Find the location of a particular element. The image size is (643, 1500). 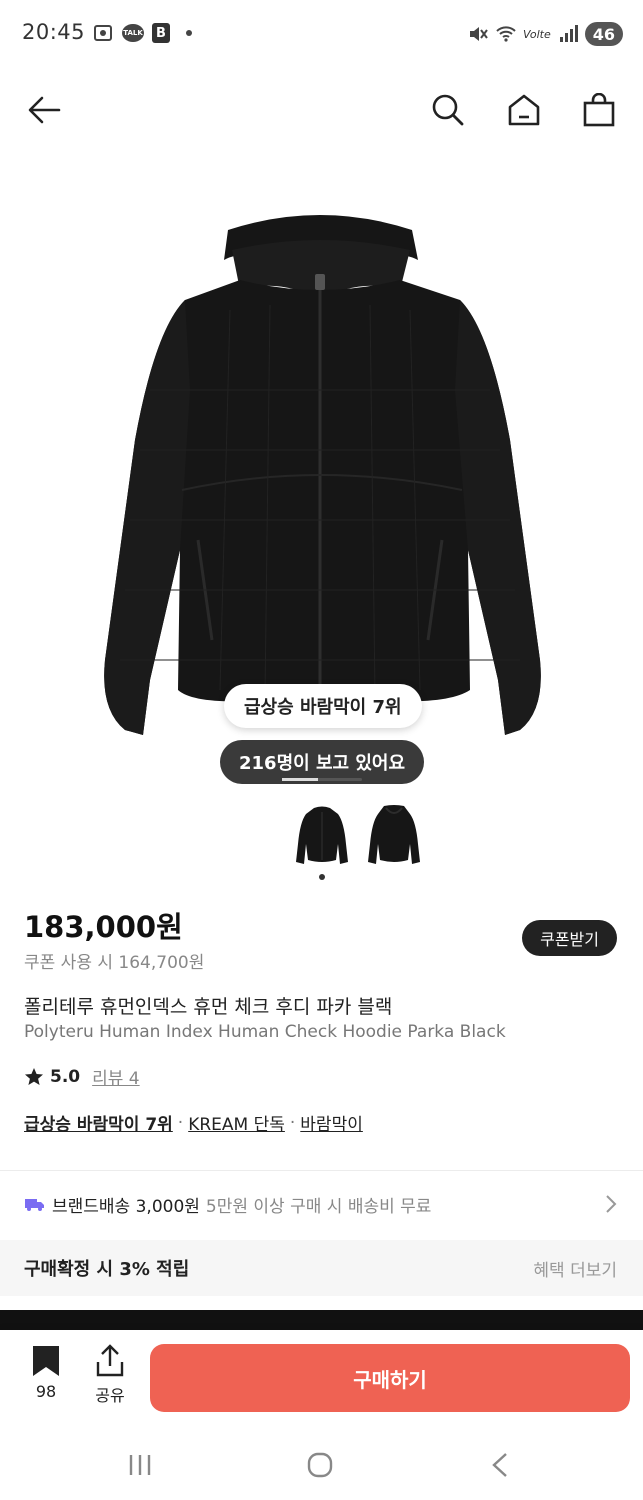

cart-button is located at coordinates (599, 110).